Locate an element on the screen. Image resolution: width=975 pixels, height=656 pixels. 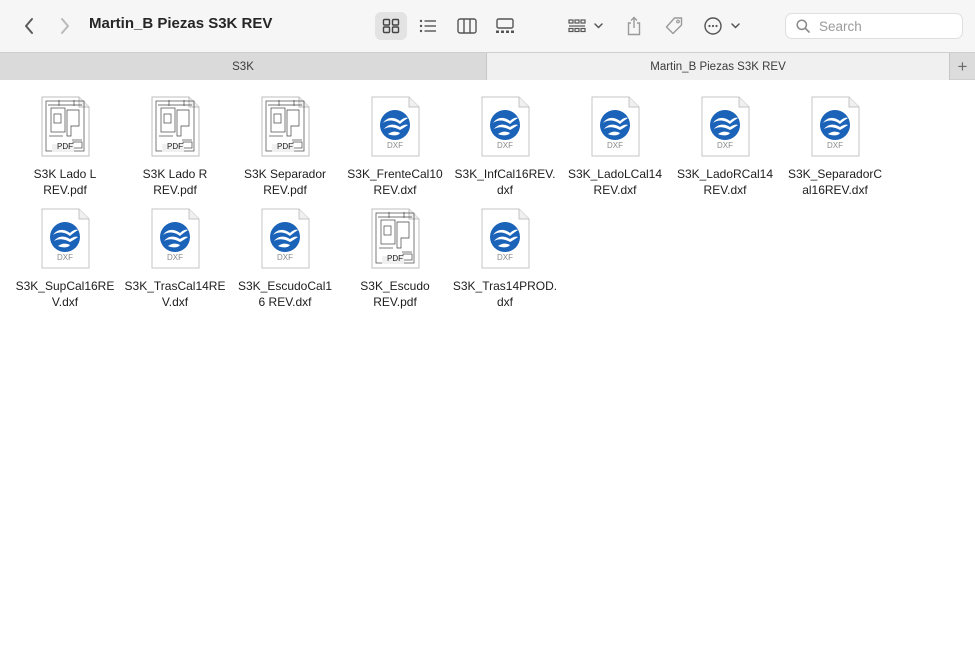
dxf-file-item: DXF S3K_SeparadorC al16REV.dxf is located at coordinates (835, 147).